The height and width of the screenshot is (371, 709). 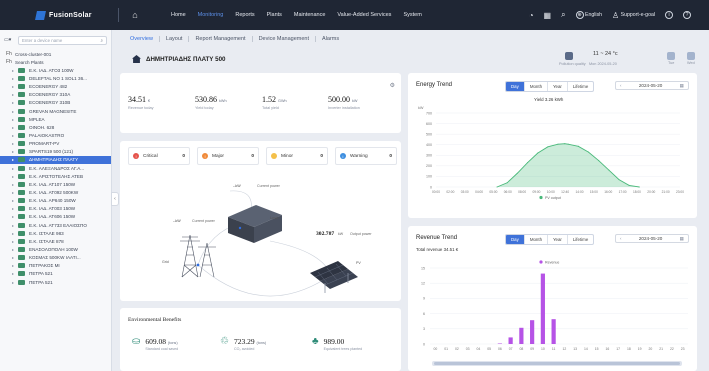 What do you see at coordinates (359, 156) in the screenshot?
I see `alarm-label: Warning` at bounding box center [359, 156].